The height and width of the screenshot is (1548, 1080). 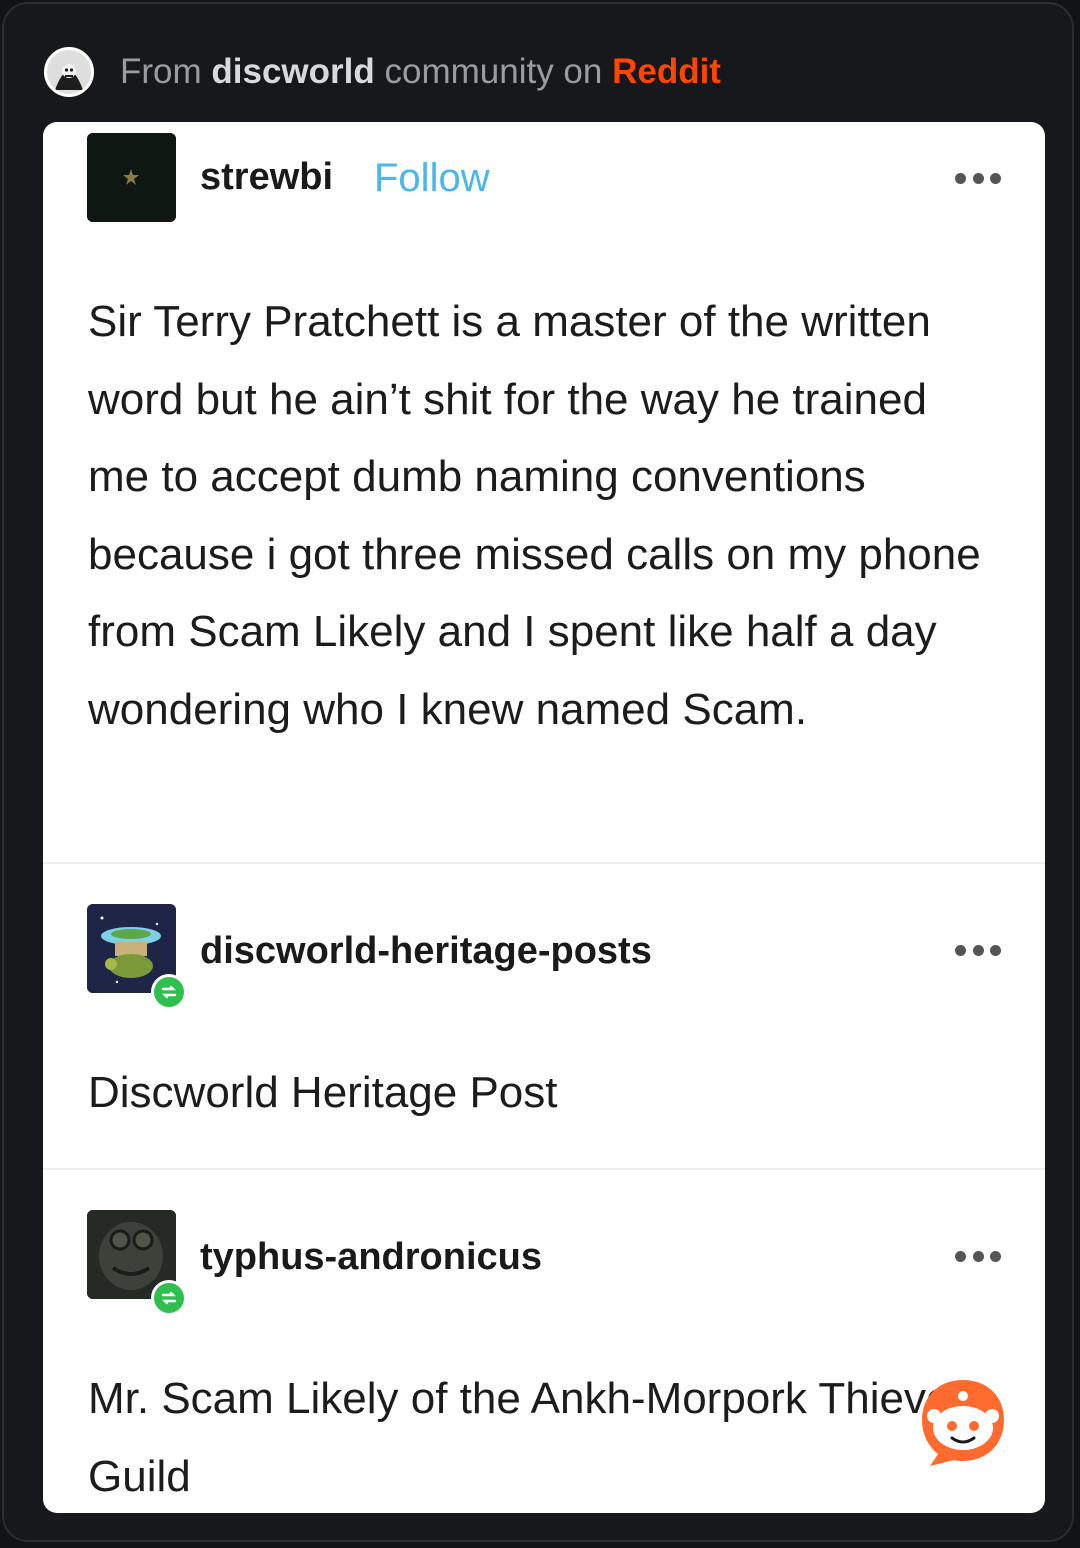 What do you see at coordinates (131, 177) in the screenshot?
I see `avatar` at bounding box center [131, 177].